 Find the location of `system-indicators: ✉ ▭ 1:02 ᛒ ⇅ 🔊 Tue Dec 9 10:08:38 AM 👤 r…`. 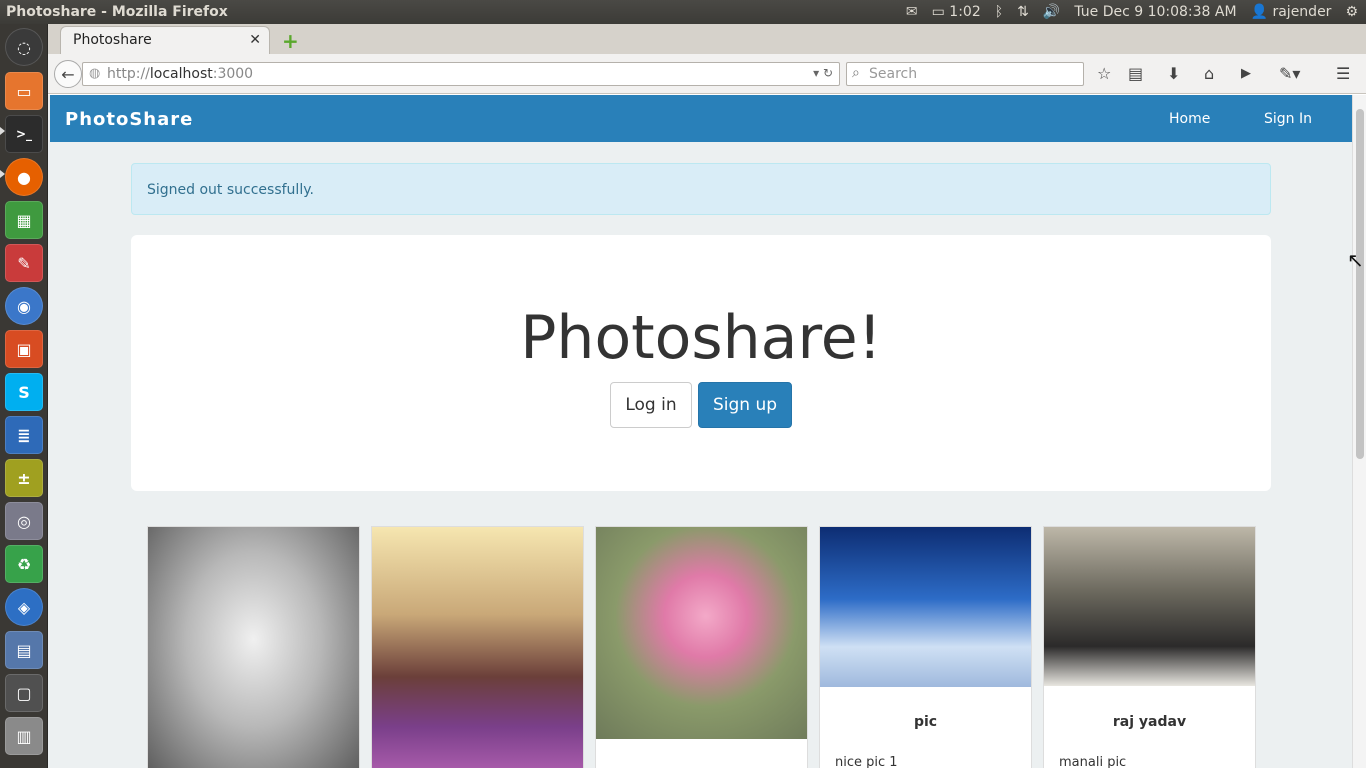

system-indicators: ✉ ▭ 1:02 ᛒ ⇅ 🔊 Tue Dec 9 10:08:38 AM 👤 r… is located at coordinates (1136, 12).